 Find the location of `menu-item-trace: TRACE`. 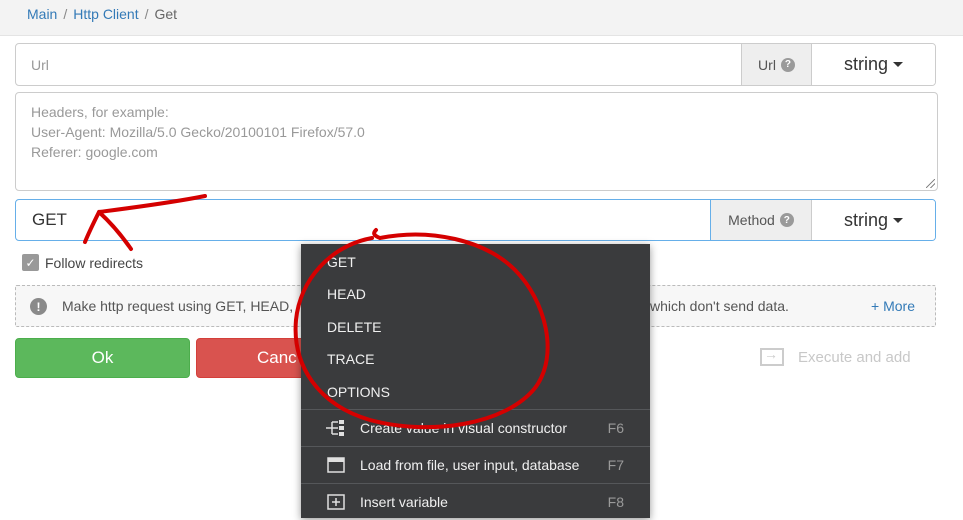

menu-item-trace: TRACE is located at coordinates (475, 359).